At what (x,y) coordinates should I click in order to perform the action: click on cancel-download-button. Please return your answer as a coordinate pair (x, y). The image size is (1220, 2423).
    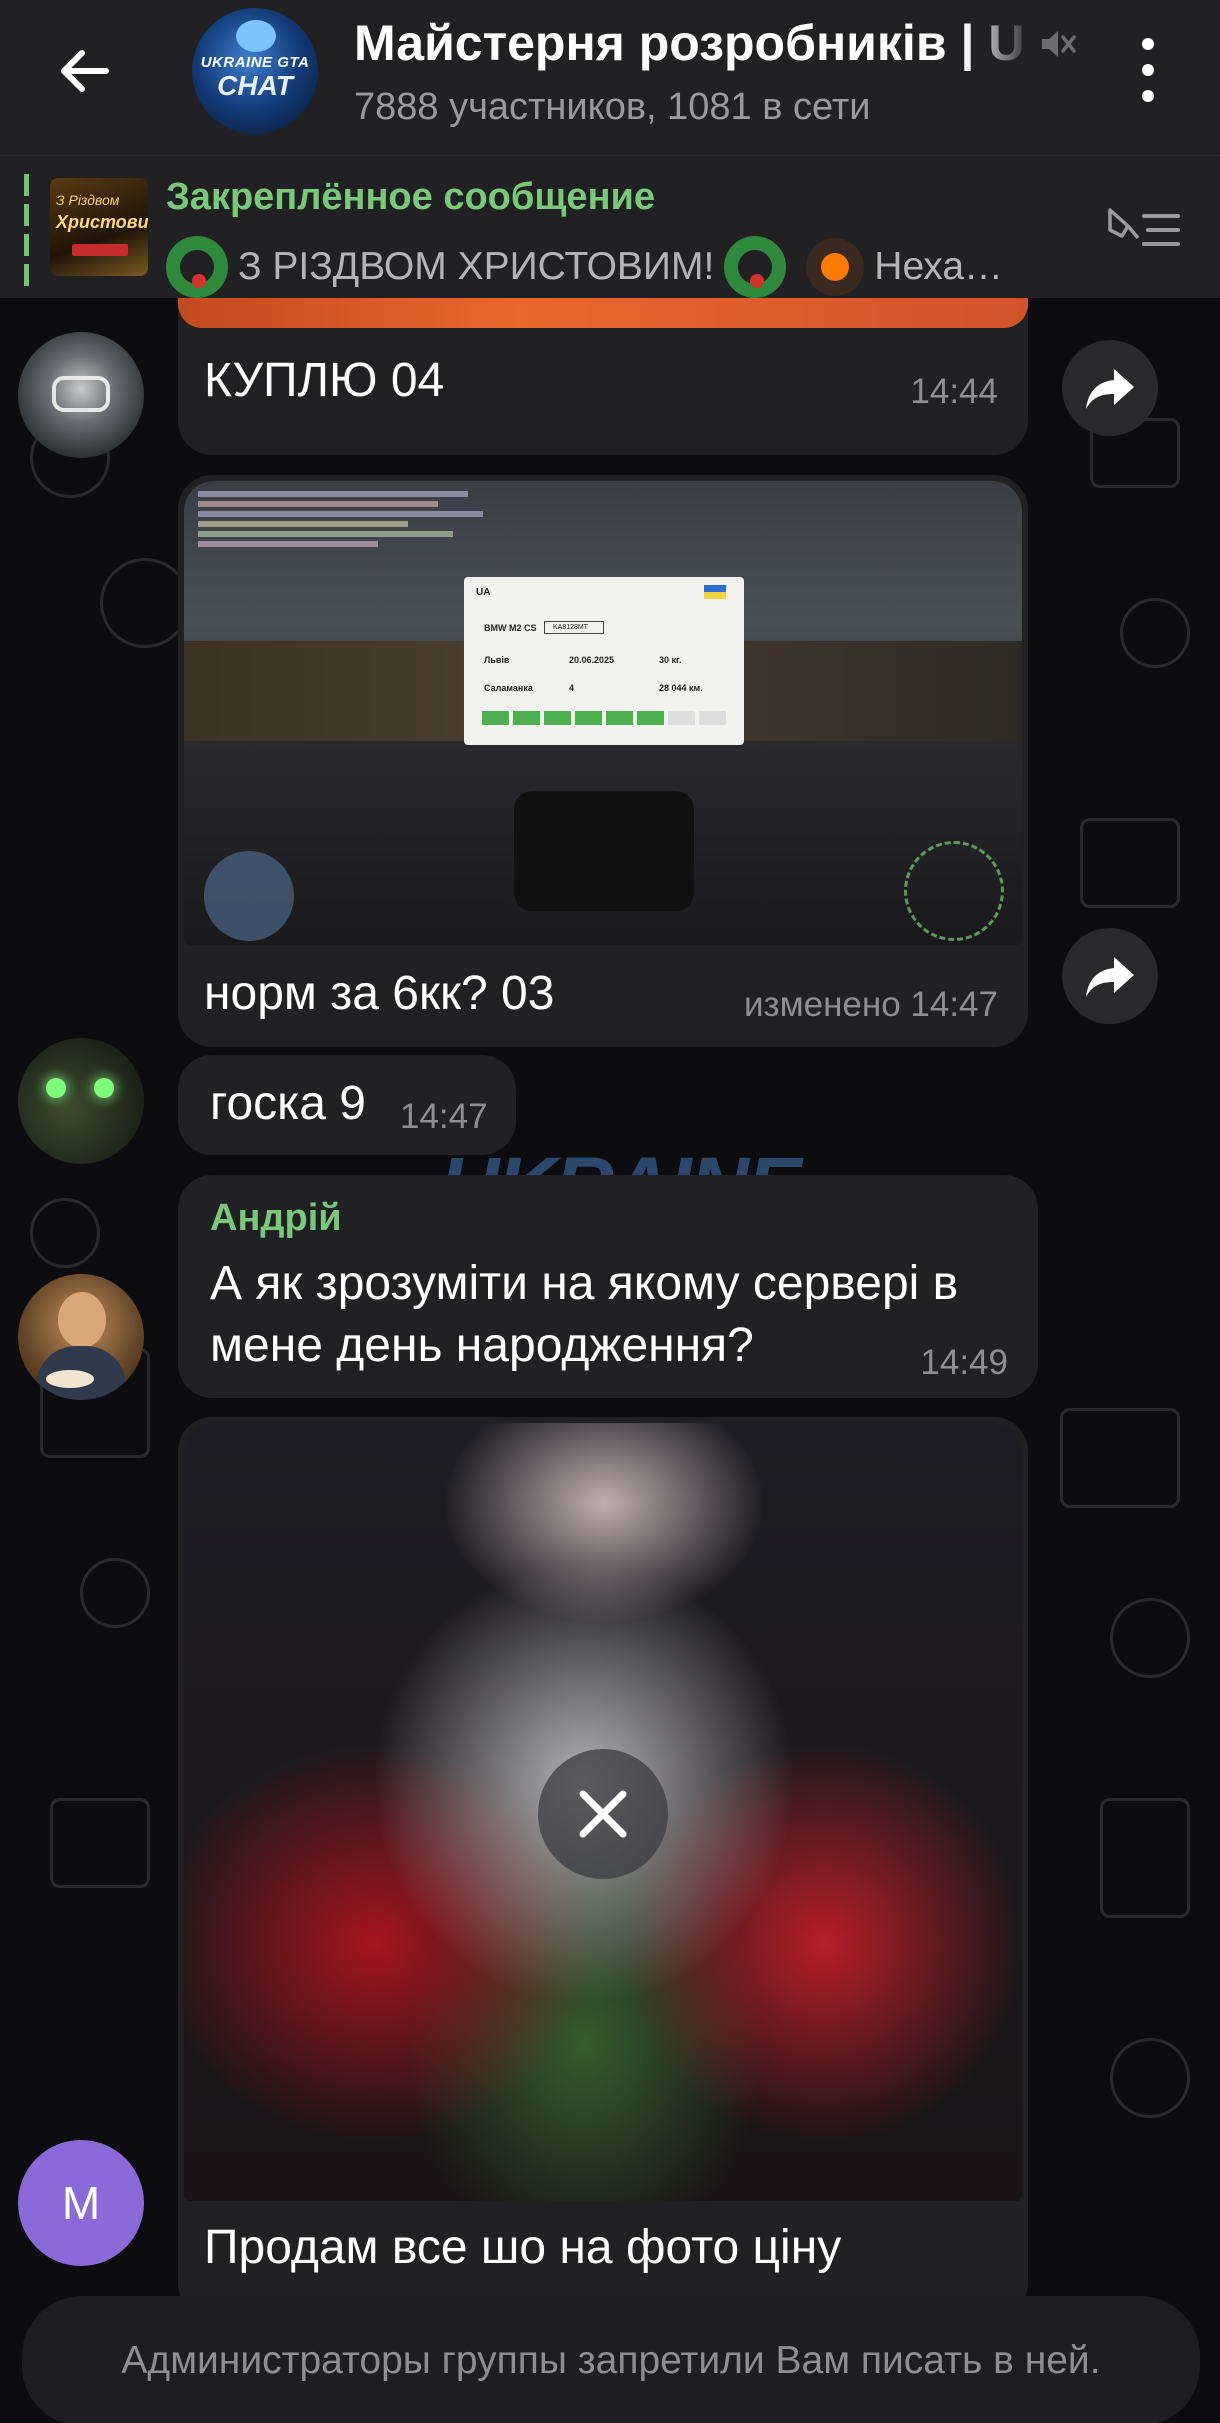
    Looking at the image, I should click on (603, 1814).